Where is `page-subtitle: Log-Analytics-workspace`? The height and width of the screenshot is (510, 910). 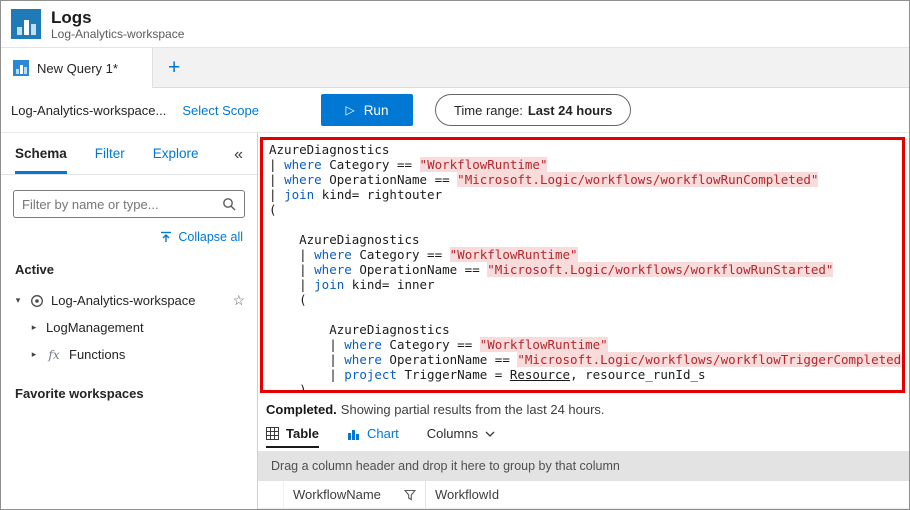
page-subtitle: Log-Analytics-workspace is located at coordinates (118, 33).